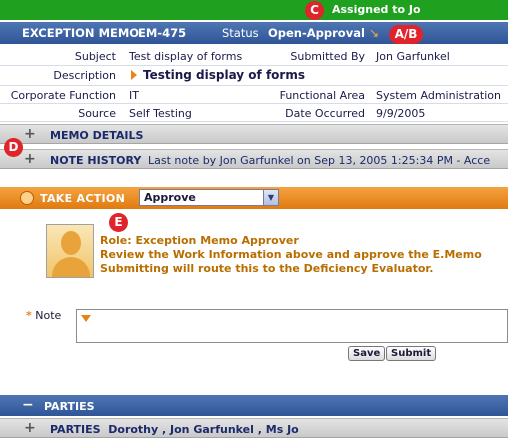 Image resolution: width=508 pixels, height=447 pixels. Describe the element at coordinates (292, 326) in the screenshot. I see `note-textarea` at that location.